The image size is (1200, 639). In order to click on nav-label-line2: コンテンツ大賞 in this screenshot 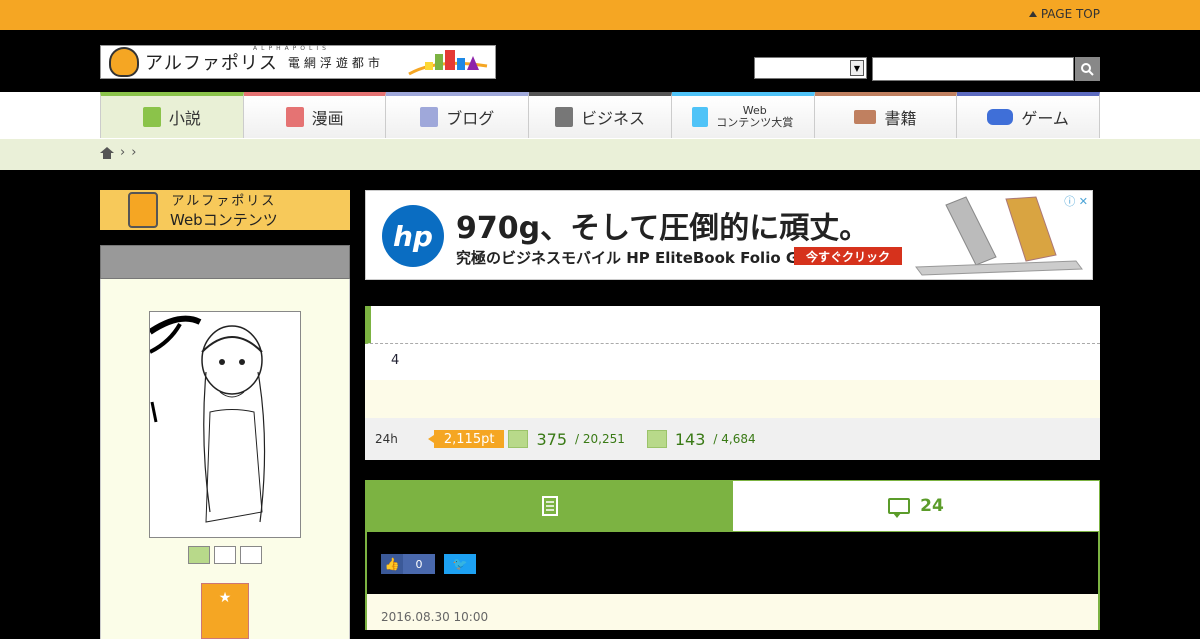, I will do `click(755, 122)`.